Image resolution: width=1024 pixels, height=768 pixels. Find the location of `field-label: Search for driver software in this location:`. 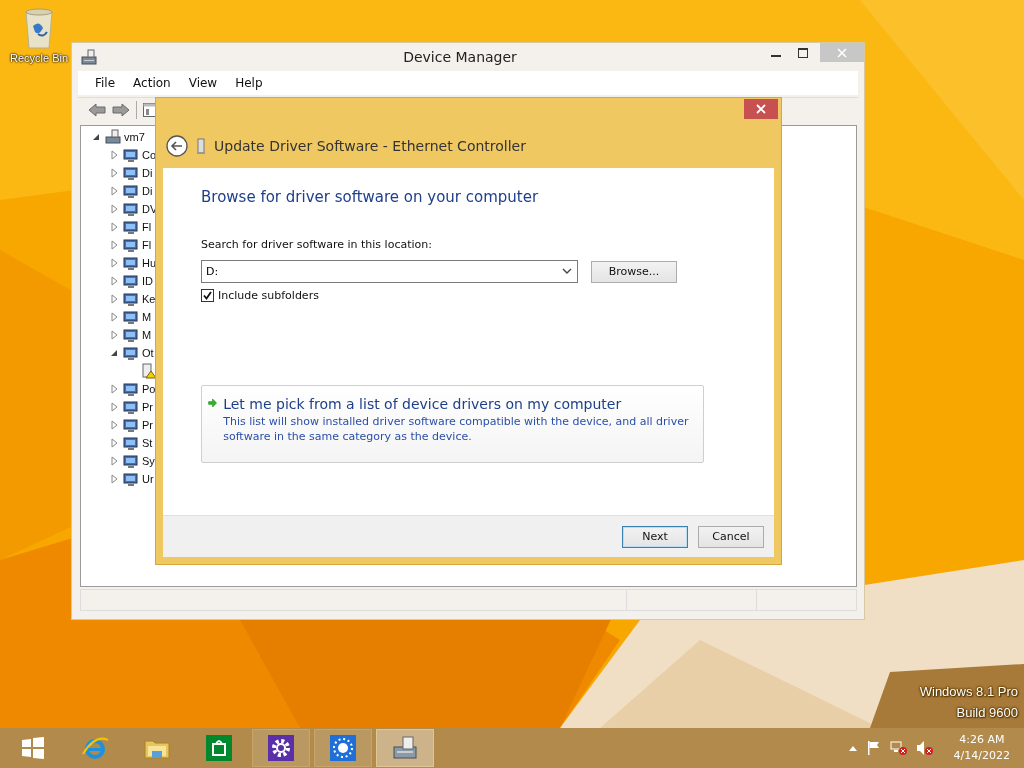

field-label: Search for driver software in this location: is located at coordinates (317, 244).